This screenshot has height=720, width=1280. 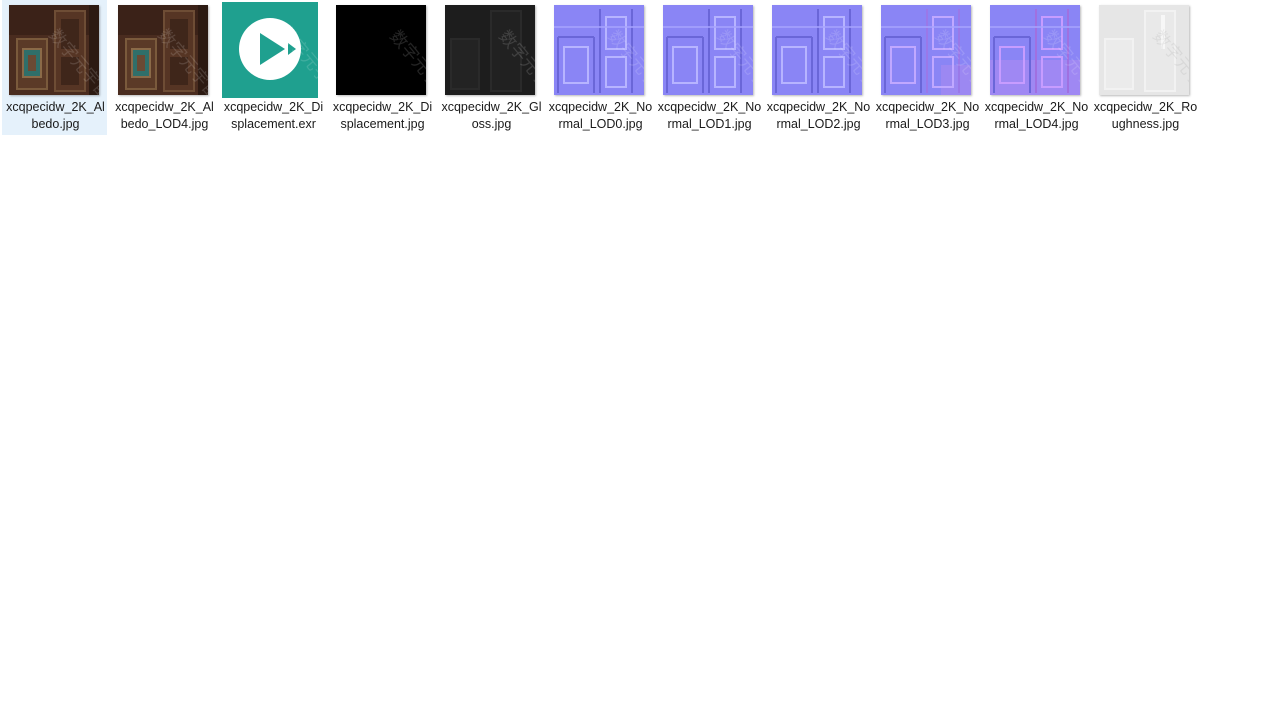 I want to click on normal-lod0-thumbnail-icon: 数字元宇宙, so click(x=599, y=50).